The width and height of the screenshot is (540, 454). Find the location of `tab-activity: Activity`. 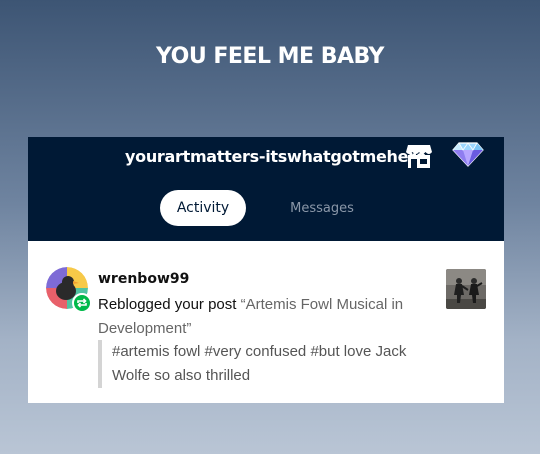

tab-activity: Activity is located at coordinates (203, 208).